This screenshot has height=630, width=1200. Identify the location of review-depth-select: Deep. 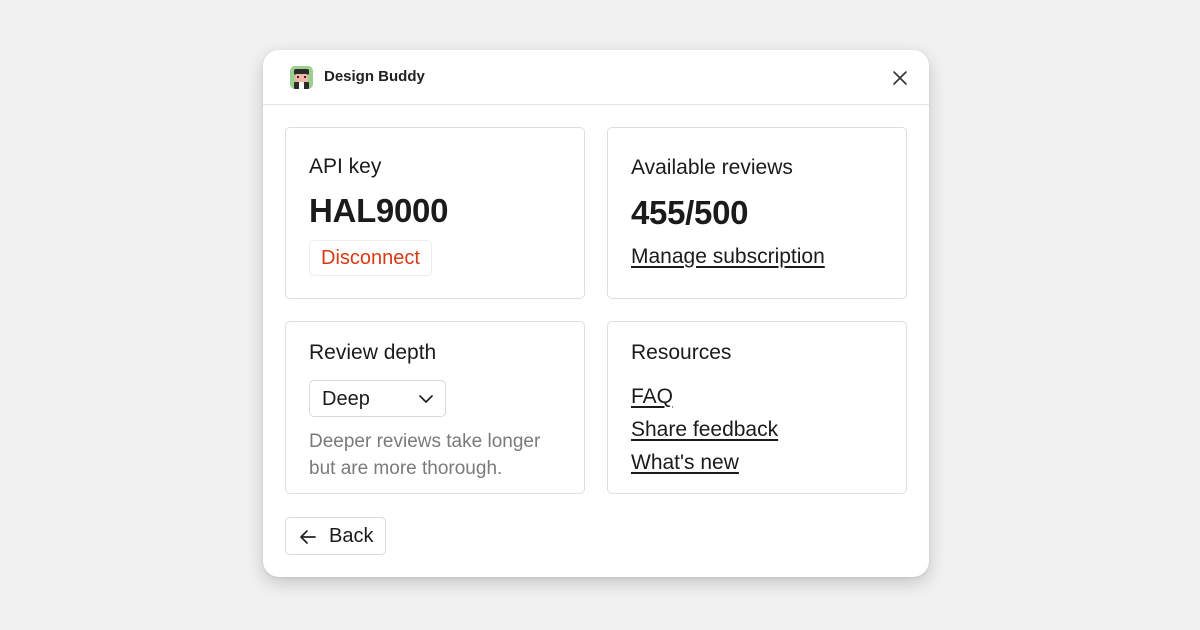
(377, 398).